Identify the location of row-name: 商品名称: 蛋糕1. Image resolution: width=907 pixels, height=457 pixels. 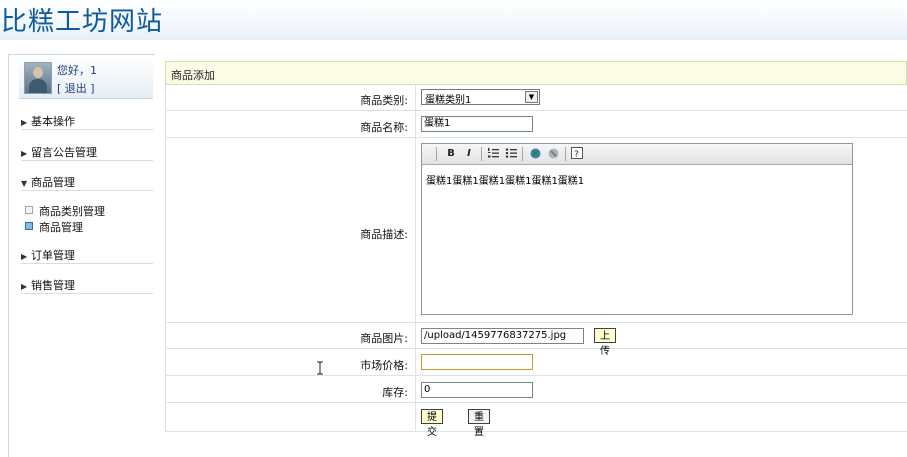
(536, 124).